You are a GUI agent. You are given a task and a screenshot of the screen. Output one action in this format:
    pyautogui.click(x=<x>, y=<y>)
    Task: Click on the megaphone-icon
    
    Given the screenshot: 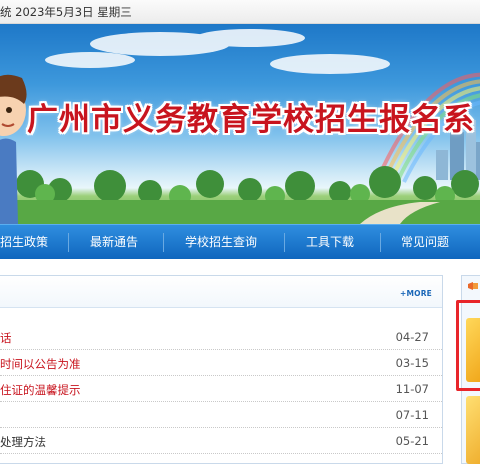 What is the action you would take?
    pyautogui.click(x=473, y=286)
    